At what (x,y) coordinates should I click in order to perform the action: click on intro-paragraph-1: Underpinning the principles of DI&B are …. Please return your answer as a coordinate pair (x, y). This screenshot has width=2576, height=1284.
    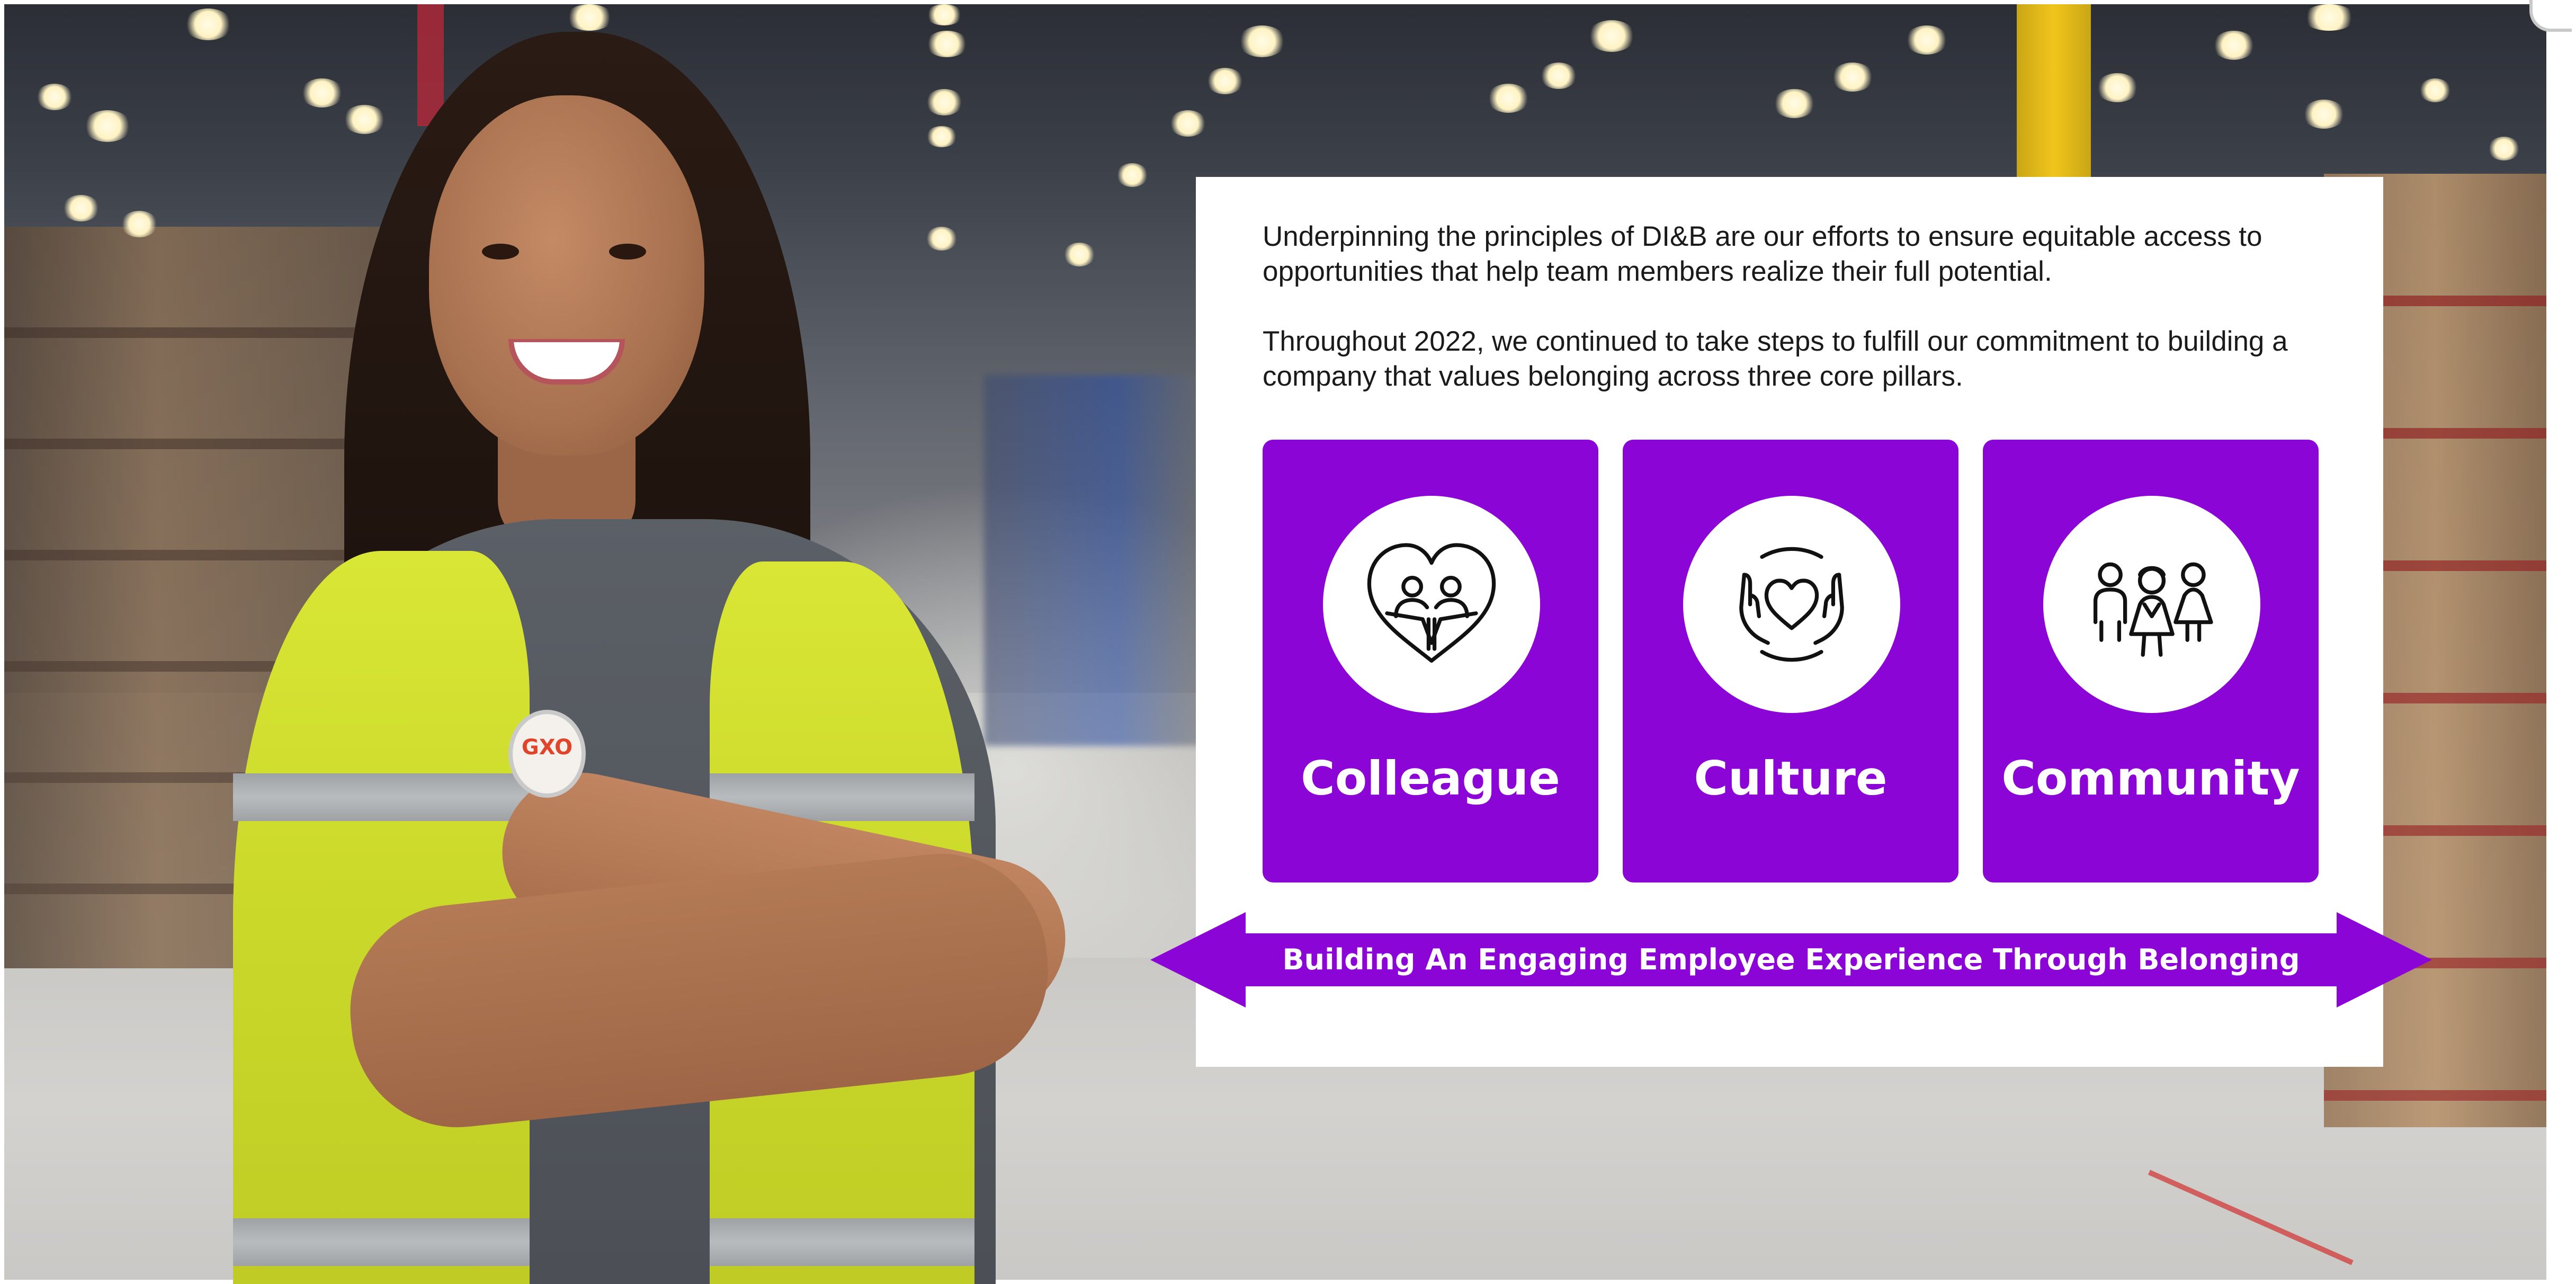
    Looking at the image, I should click on (1762, 254).